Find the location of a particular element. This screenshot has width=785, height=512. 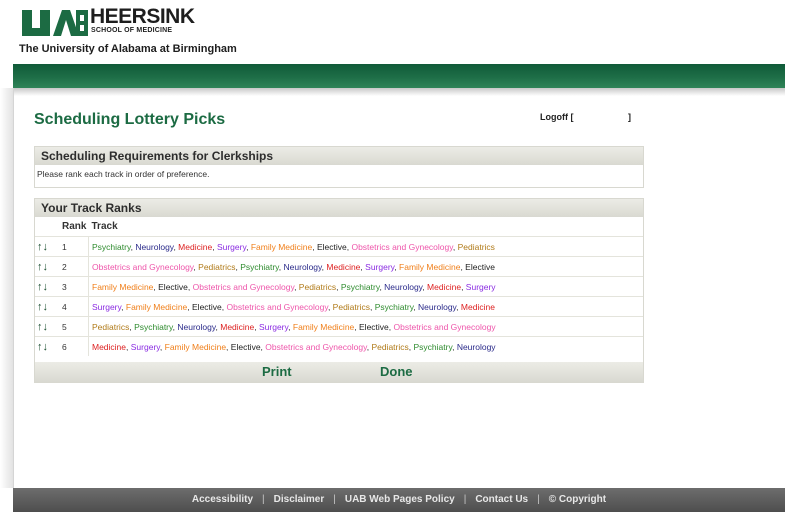

panel-actions: Print Done is located at coordinates (339, 372).